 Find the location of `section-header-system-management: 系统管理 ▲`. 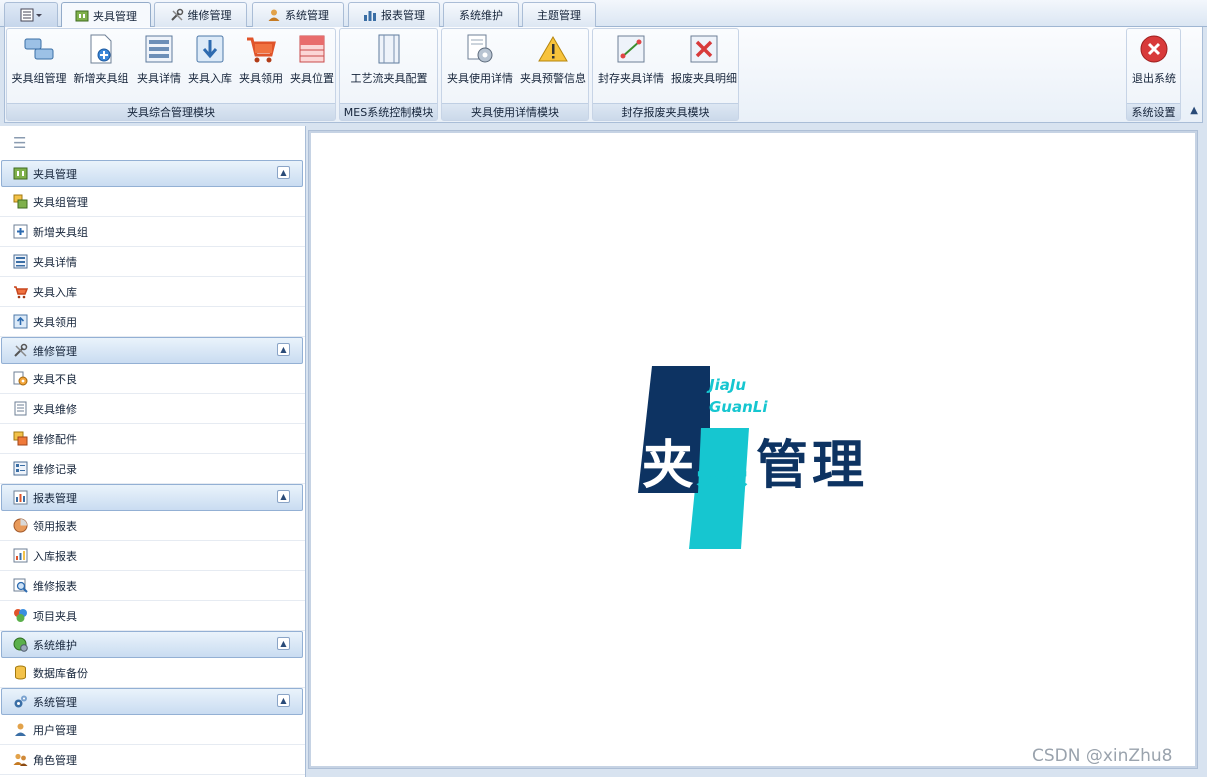

section-header-system-management: 系统管理 ▲ is located at coordinates (152, 701).